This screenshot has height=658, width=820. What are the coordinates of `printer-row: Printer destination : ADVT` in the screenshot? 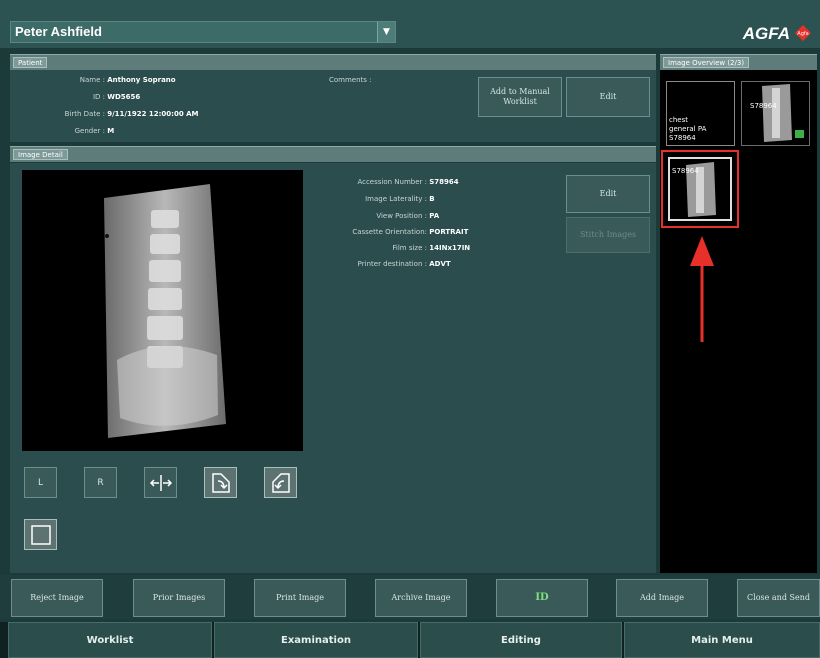 It's located at (404, 264).